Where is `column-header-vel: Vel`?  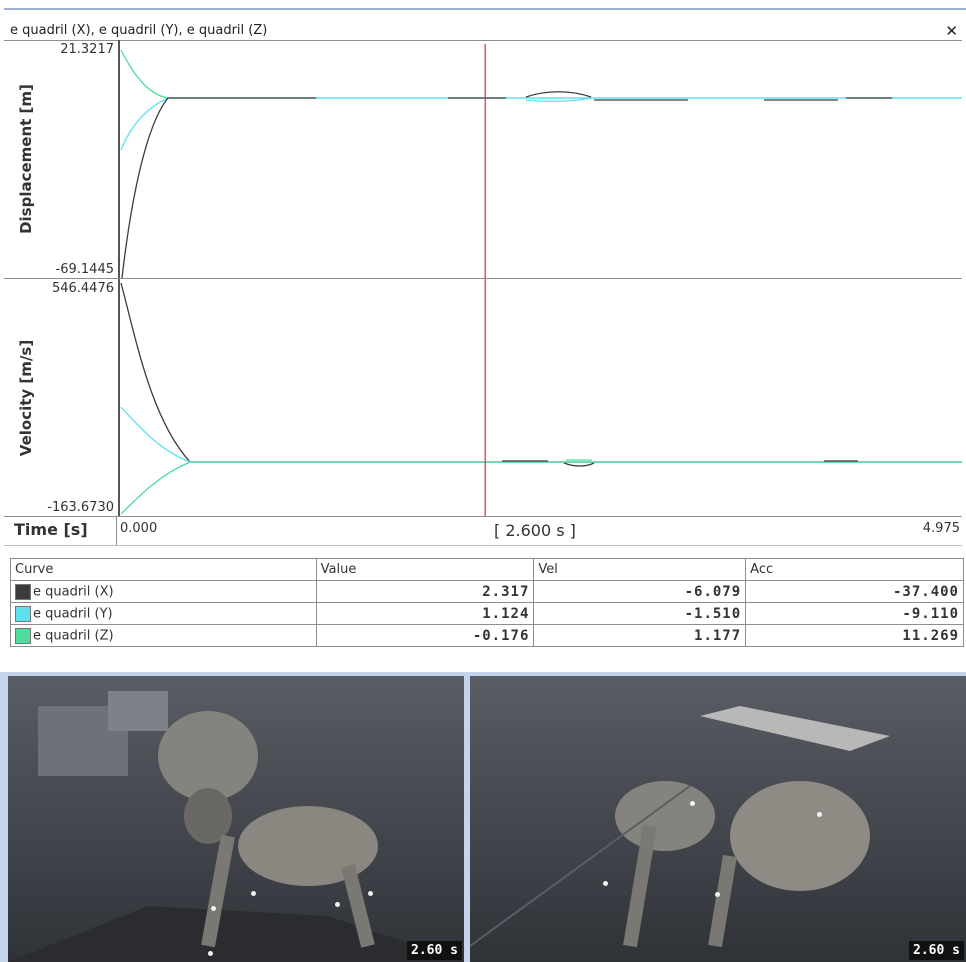 column-header-vel: Vel is located at coordinates (640, 569).